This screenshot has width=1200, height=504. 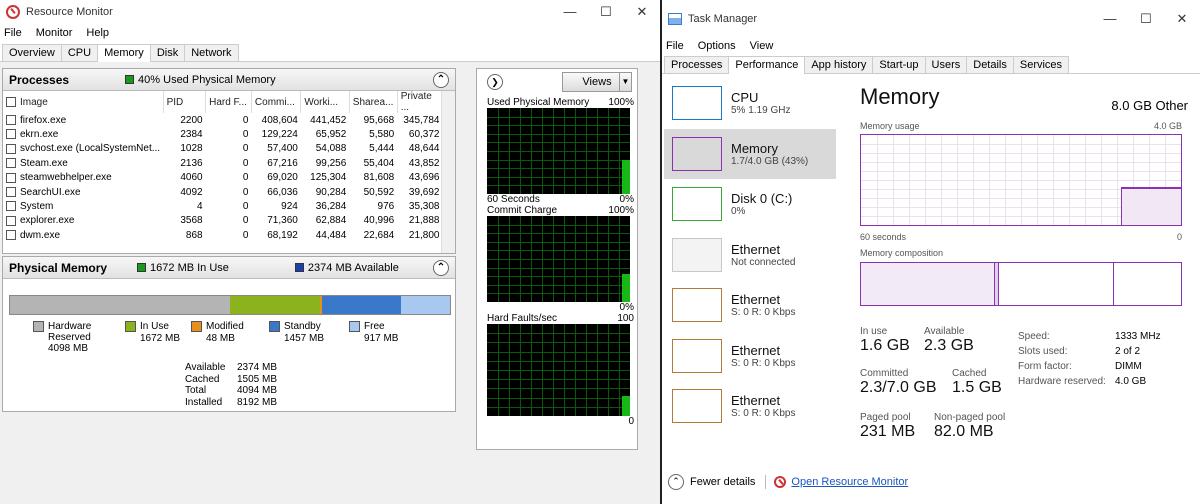 I want to click on table-row: Steam.exe 2136 0 67,216 99,256 55,404 43,852, so click(x=223, y=163).